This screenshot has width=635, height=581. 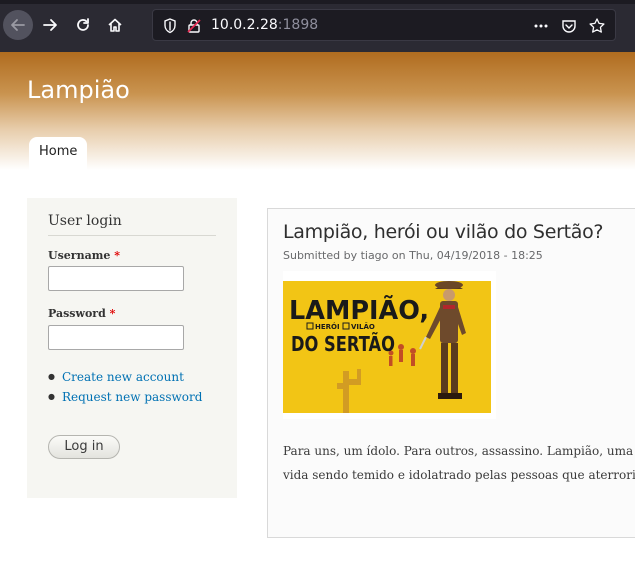 I want to click on more-actions-icon, so click(x=541, y=26).